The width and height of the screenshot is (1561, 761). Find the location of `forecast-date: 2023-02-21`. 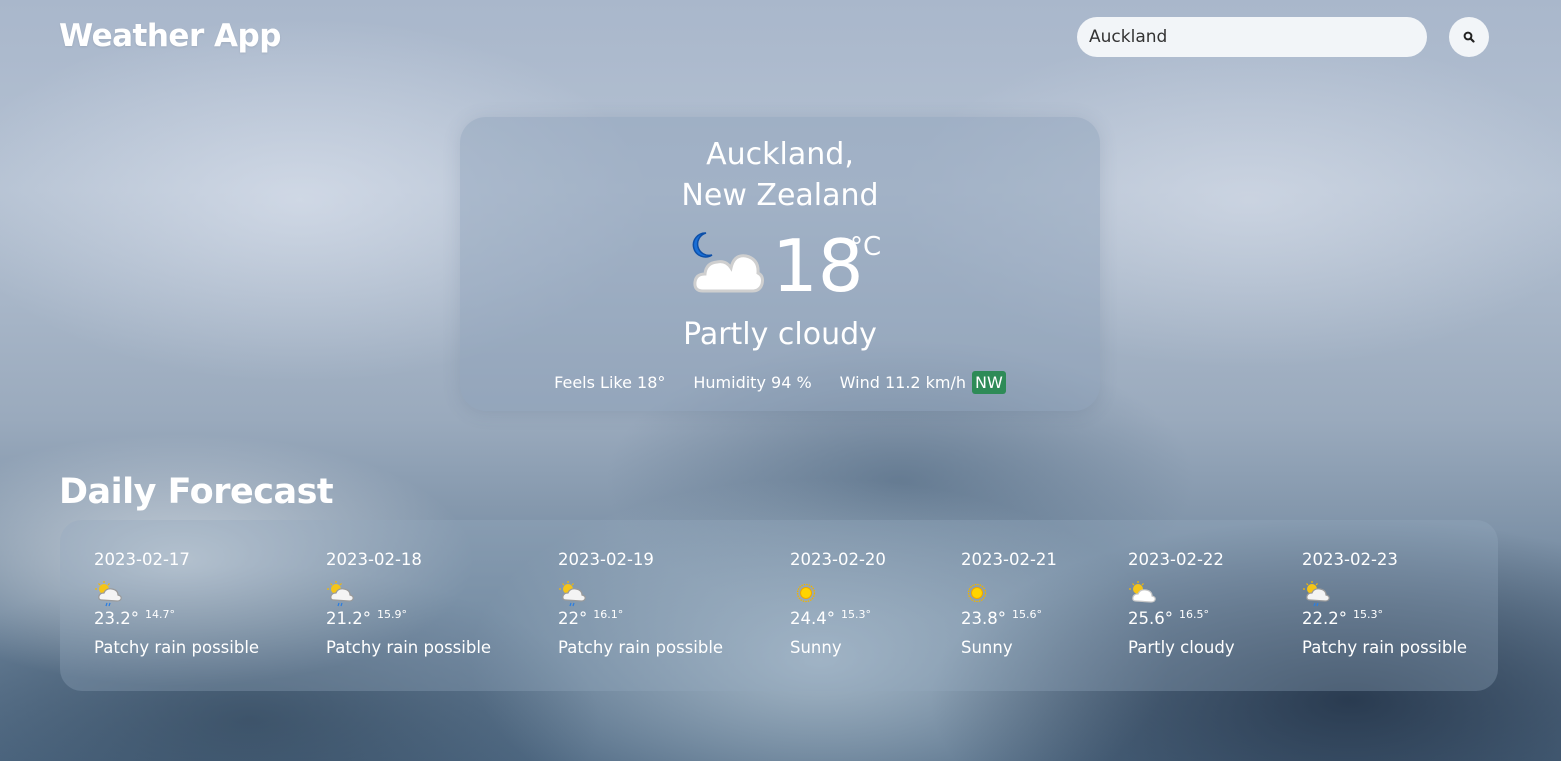

forecast-date: 2023-02-21 is located at coordinates (1009, 559).